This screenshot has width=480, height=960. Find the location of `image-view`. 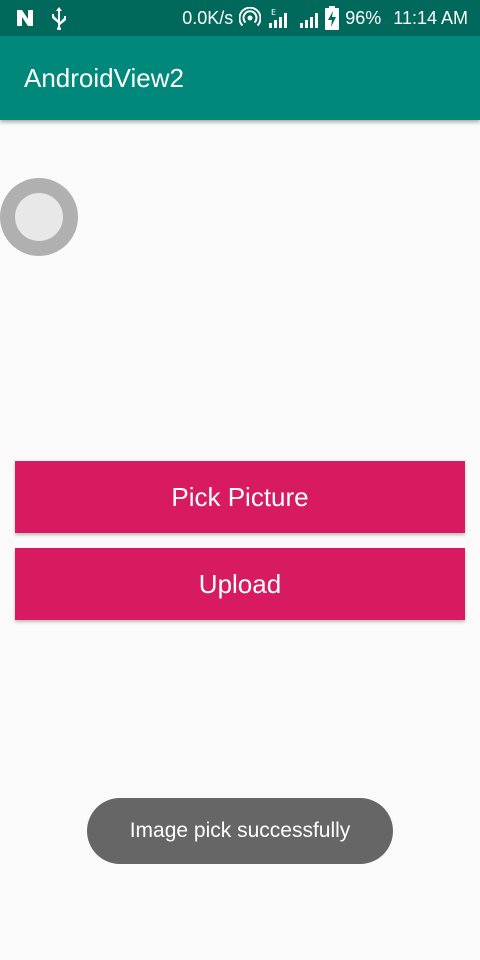

image-view is located at coordinates (39, 217).